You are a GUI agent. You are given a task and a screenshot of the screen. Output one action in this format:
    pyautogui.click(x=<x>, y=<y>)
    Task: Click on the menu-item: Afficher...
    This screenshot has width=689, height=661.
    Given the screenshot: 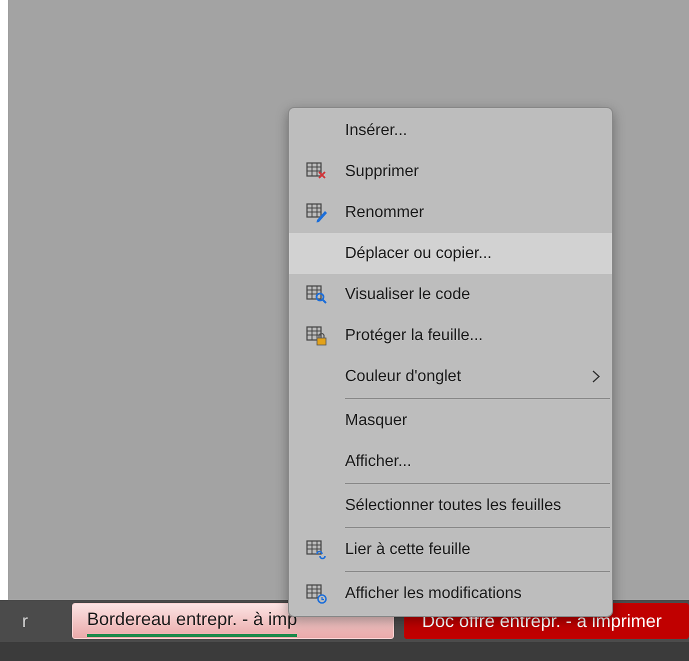 What is the action you would take?
    pyautogui.click(x=450, y=461)
    